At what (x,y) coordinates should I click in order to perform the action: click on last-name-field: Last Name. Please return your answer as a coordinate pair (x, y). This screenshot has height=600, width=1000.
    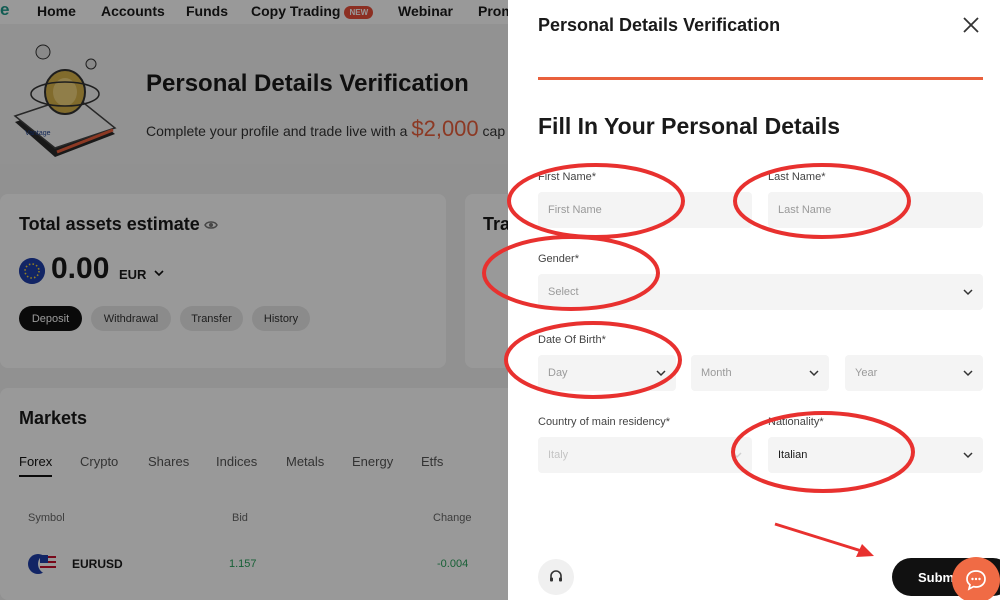
    Looking at the image, I should click on (875, 210).